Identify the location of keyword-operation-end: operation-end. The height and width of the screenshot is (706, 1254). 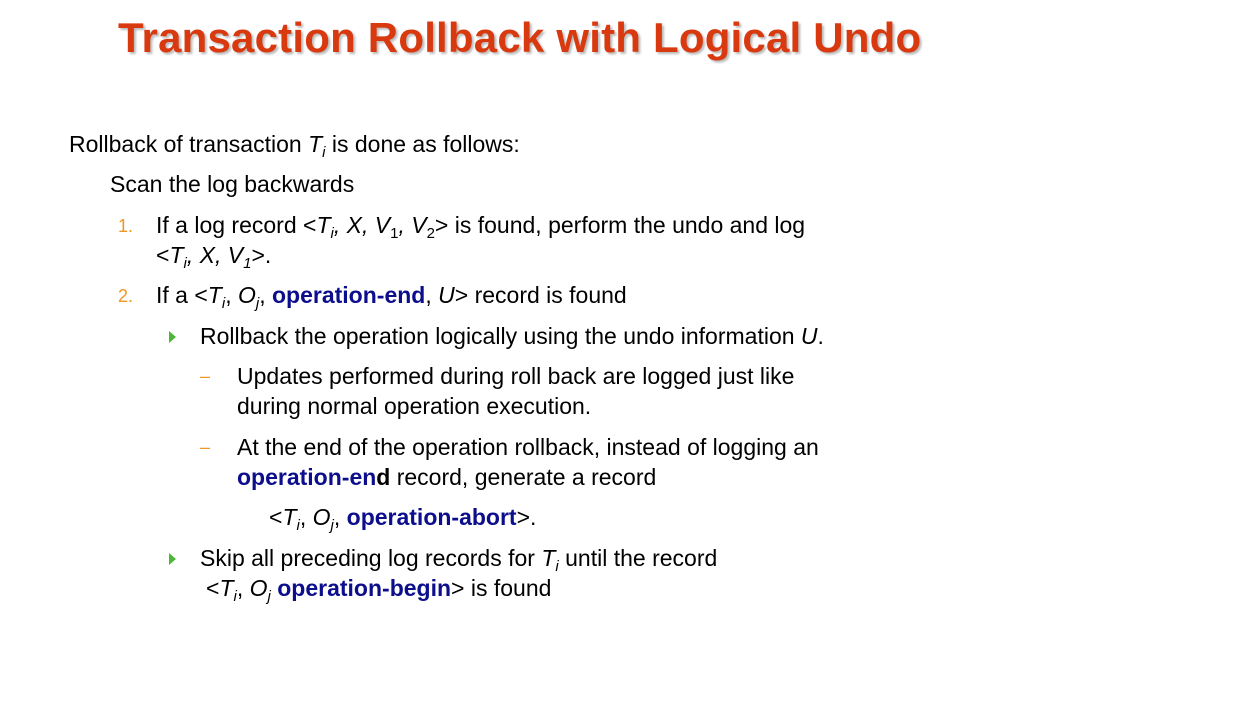
(349, 295).